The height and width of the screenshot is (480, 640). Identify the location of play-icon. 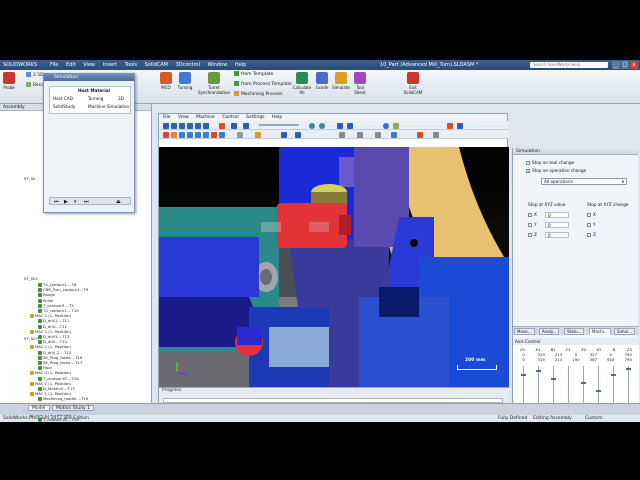
(190, 125).